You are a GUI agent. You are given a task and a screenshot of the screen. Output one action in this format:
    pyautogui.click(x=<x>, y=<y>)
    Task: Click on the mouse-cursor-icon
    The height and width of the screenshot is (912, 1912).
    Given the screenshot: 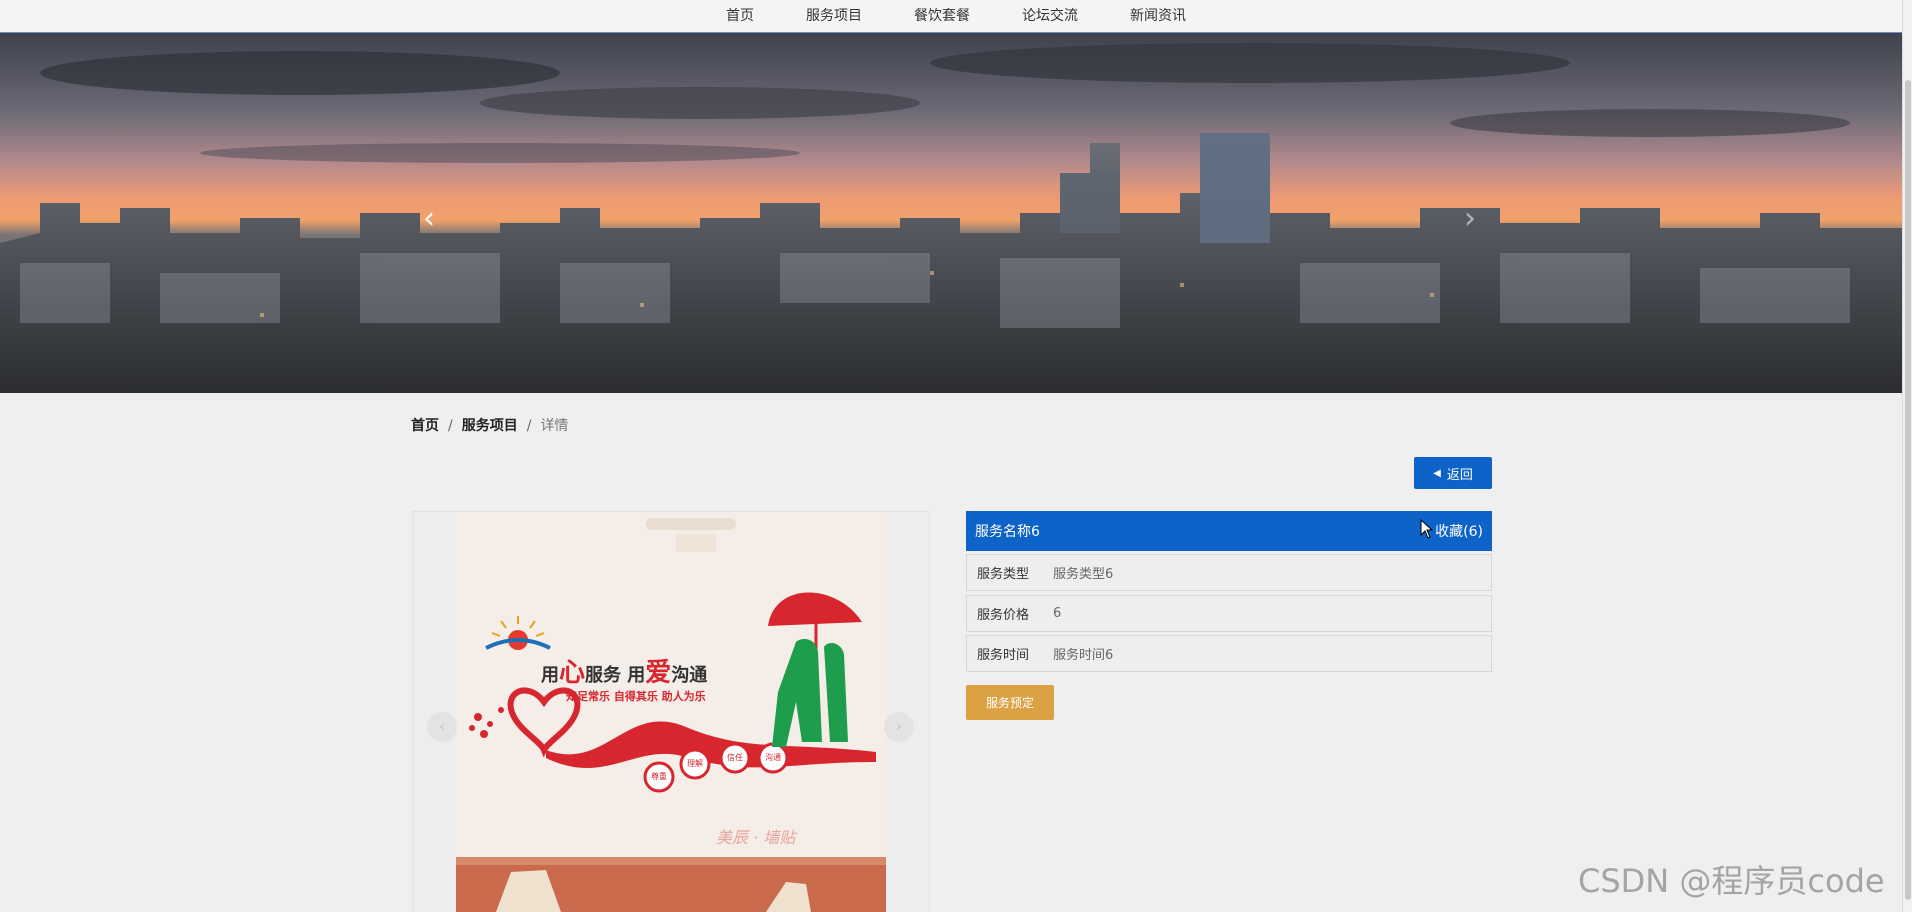 What is the action you would take?
    pyautogui.click(x=1427, y=529)
    